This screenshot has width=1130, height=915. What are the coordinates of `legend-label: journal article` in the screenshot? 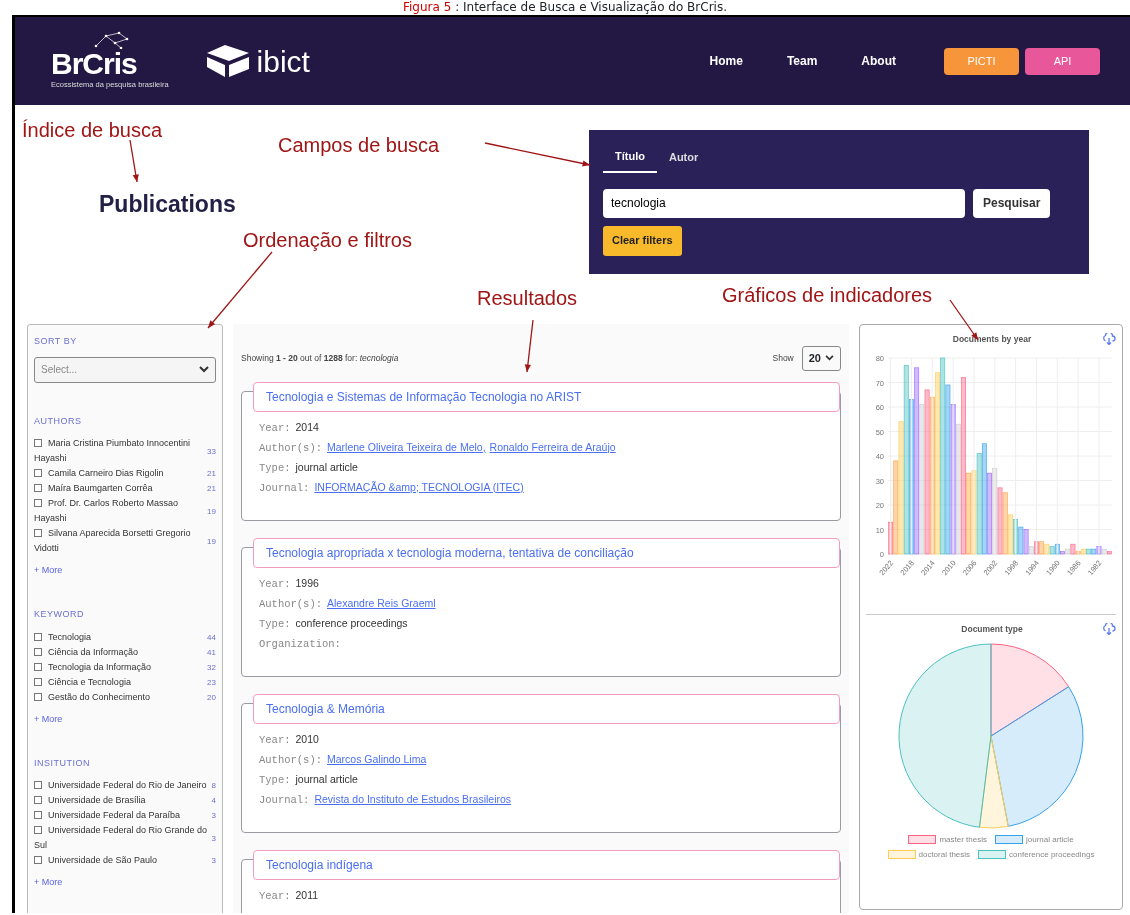 It's located at (1050, 839).